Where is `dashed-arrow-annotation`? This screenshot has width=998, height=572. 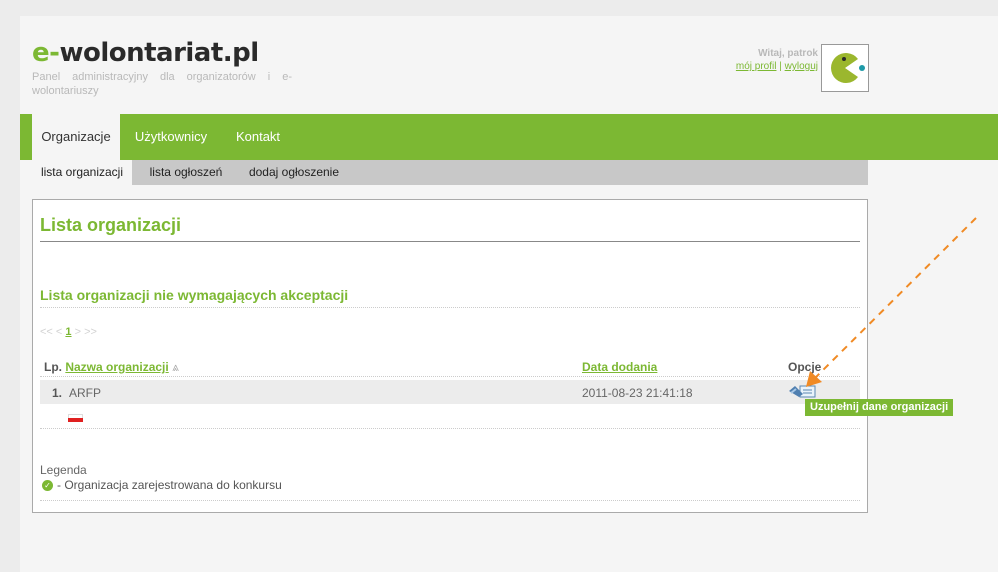 dashed-arrow-annotation is located at coordinates (891, 302).